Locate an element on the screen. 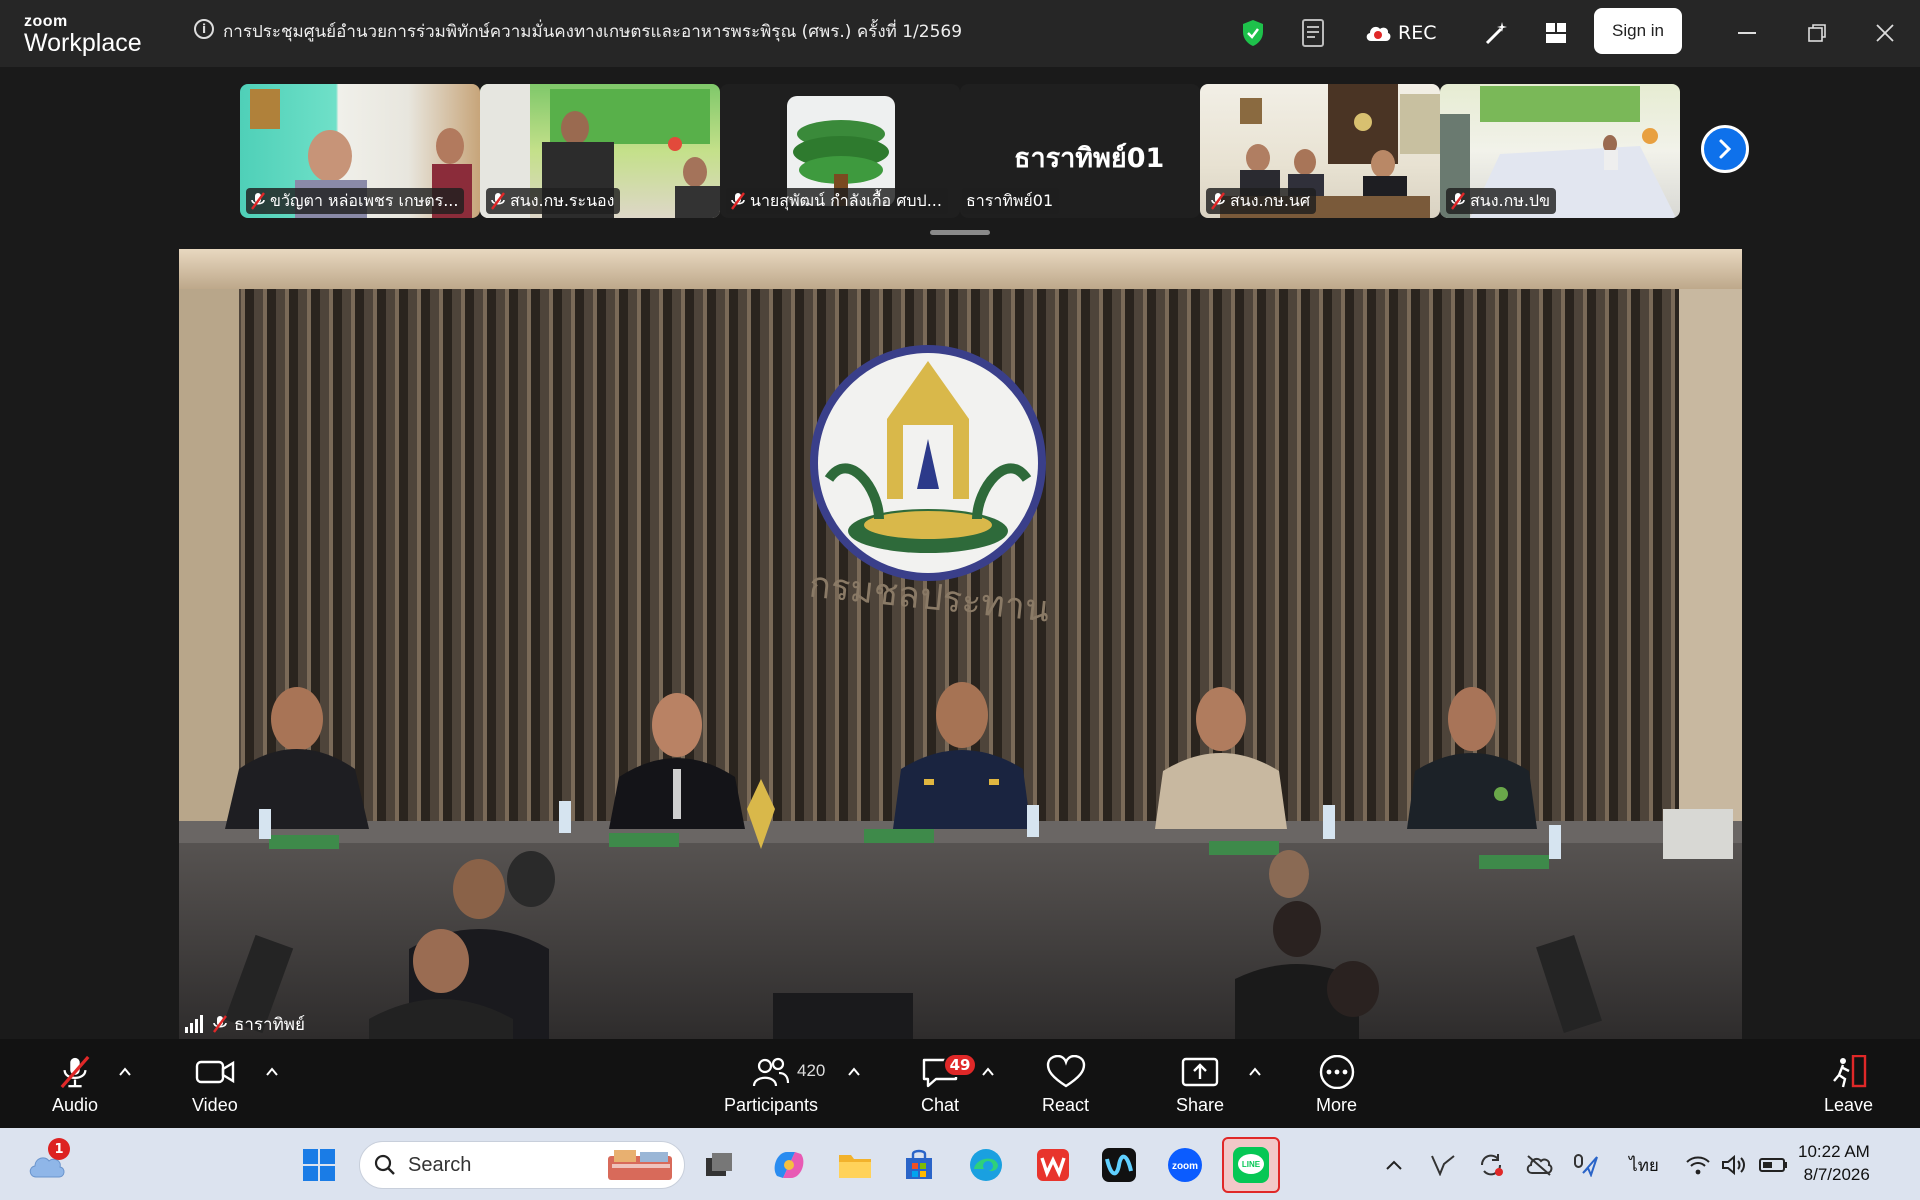 The height and width of the screenshot is (1200, 1920). participant-label: สนง.กษ.ปข is located at coordinates (1501, 201).